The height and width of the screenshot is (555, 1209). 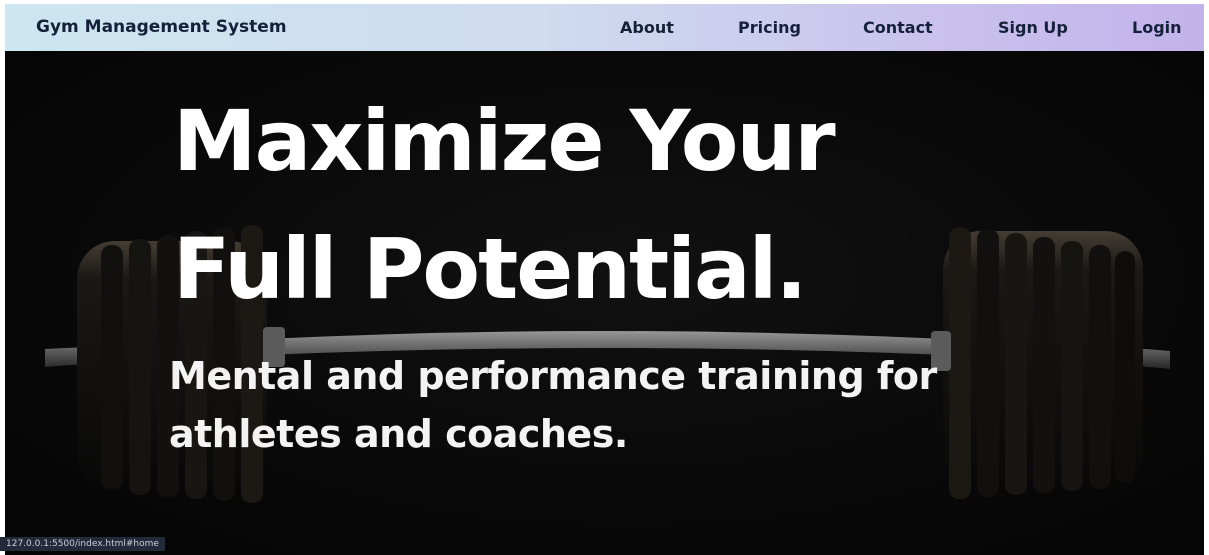 What do you see at coordinates (504, 141) in the screenshot?
I see `hero-headline-line-1: Maximize Your` at bounding box center [504, 141].